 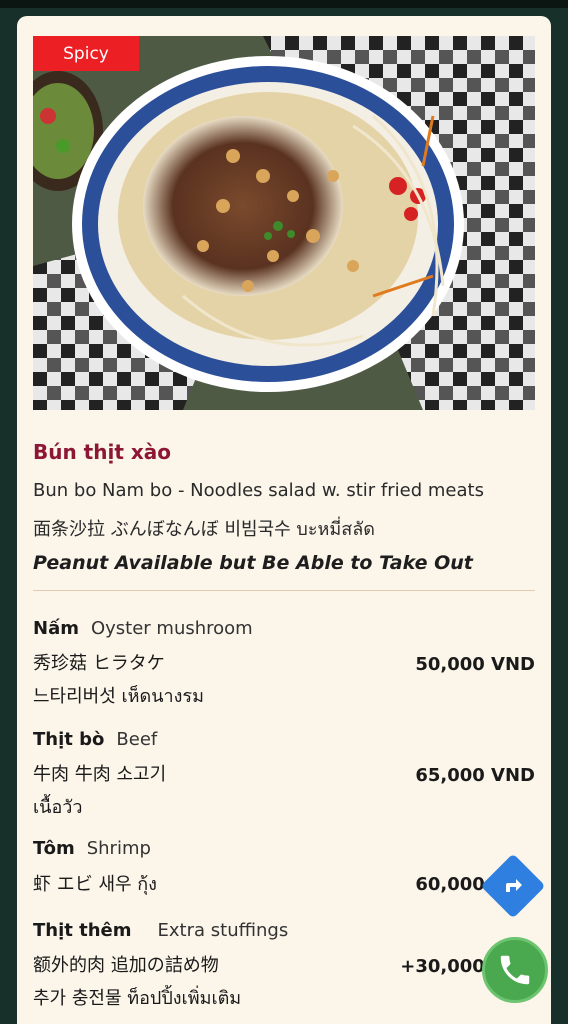 What do you see at coordinates (118, 696) in the screenshot?
I see `option-translations-2: 느타리버섯 เห็ดนางรม` at bounding box center [118, 696].